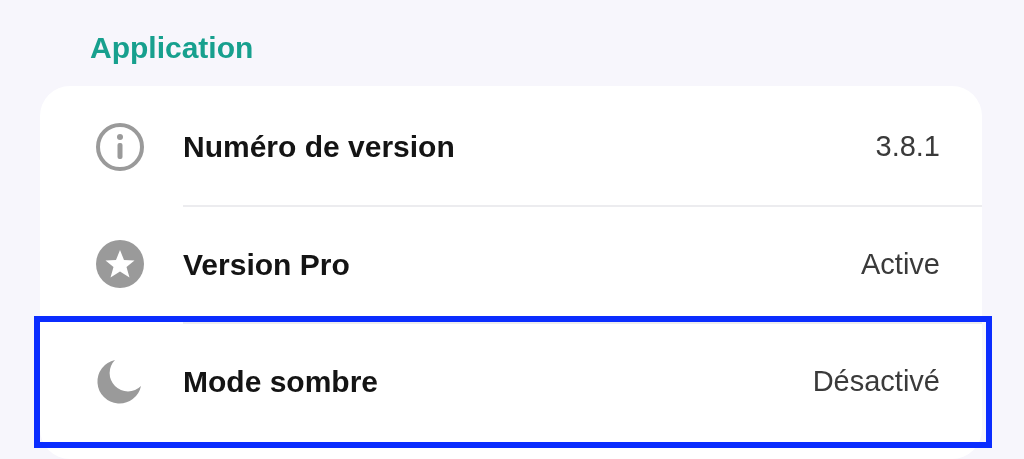  Describe the element at coordinates (876, 381) in the screenshot. I see `setting-value: Désactivé` at that location.